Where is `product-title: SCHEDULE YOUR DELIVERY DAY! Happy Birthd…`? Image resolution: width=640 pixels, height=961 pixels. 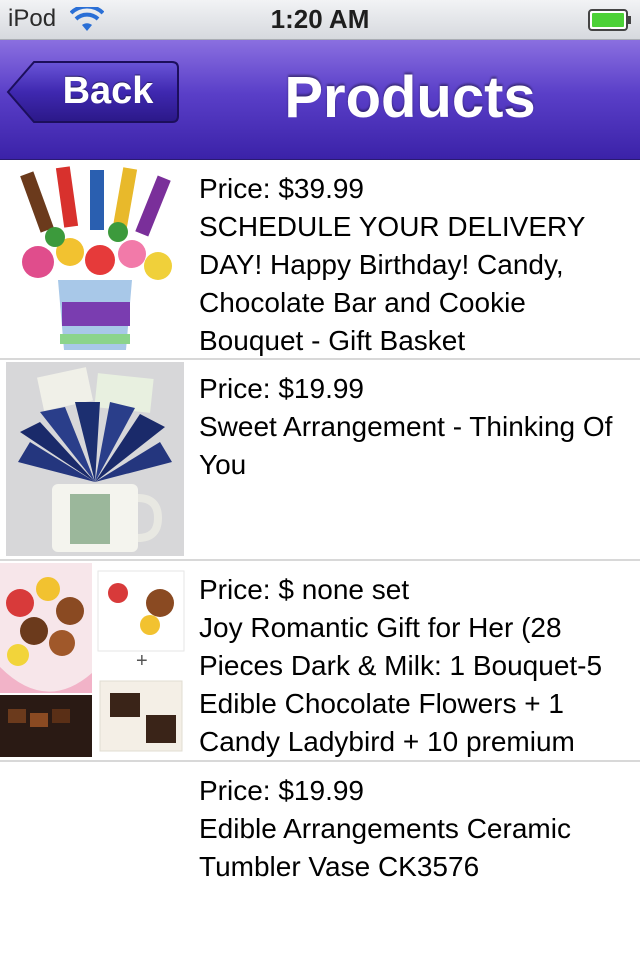
product-title: SCHEDULE YOUR DELIVERY DAY! Happy Birthd… is located at coordinates (392, 283).